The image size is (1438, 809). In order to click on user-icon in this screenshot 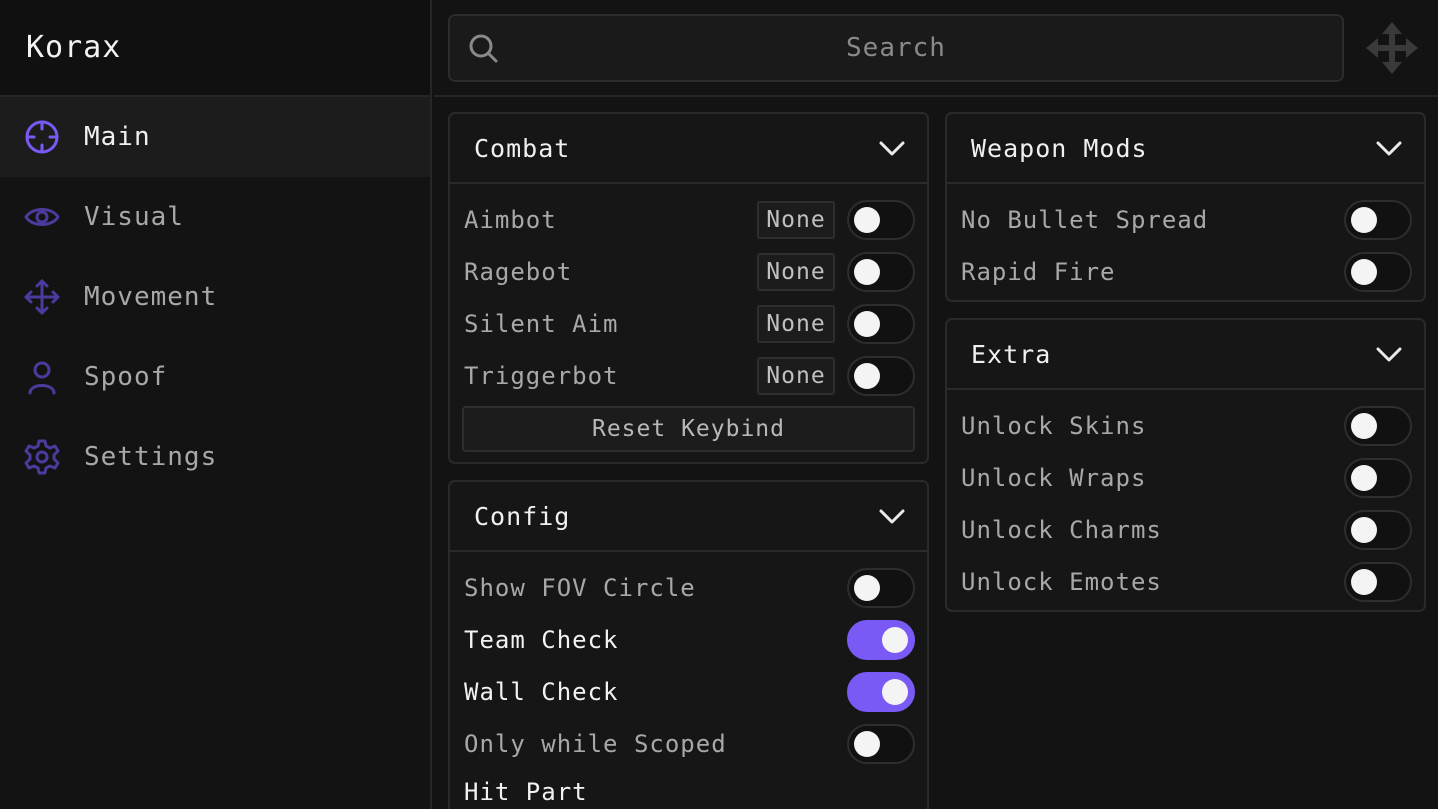, I will do `click(42, 377)`.